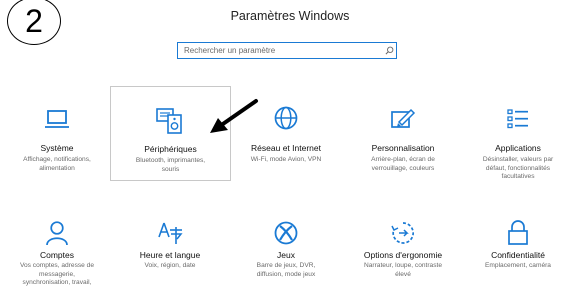 The height and width of the screenshot is (302, 580). I want to click on tile-description: Barre de jeux, DVR, diffusion, mode jeux, so click(286, 270).